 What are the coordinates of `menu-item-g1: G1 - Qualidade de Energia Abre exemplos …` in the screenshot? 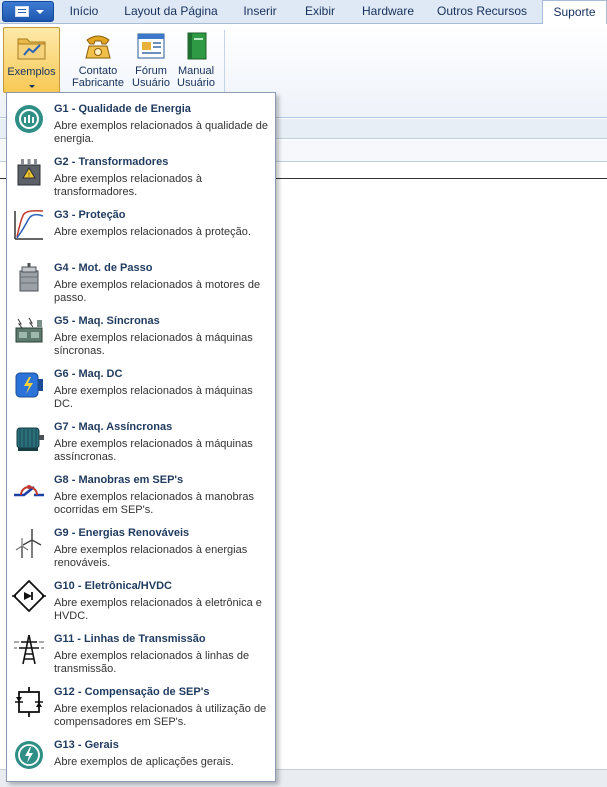 It's located at (141, 122).